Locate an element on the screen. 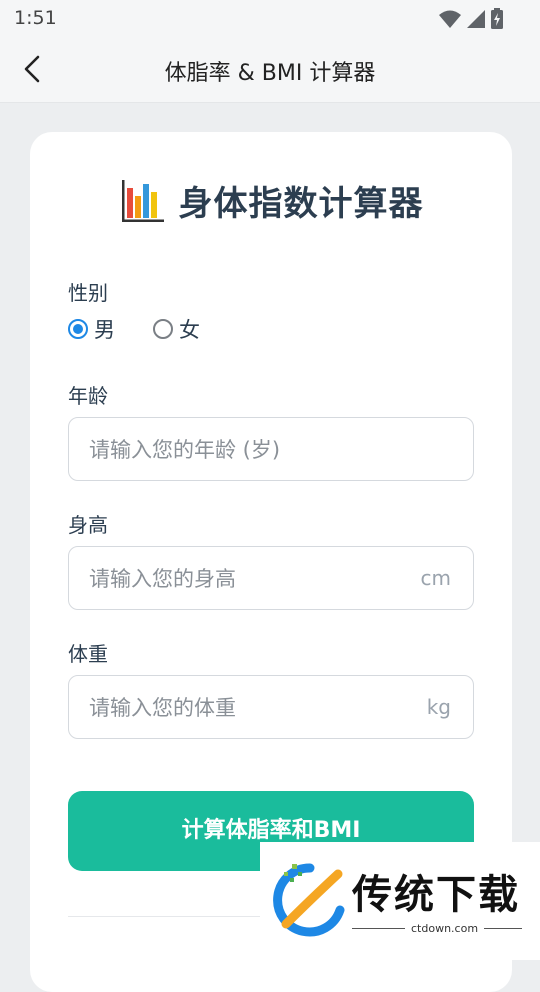 The width and height of the screenshot is (540, 992). watermark-logo-icon is located at coordinates (309, 900).